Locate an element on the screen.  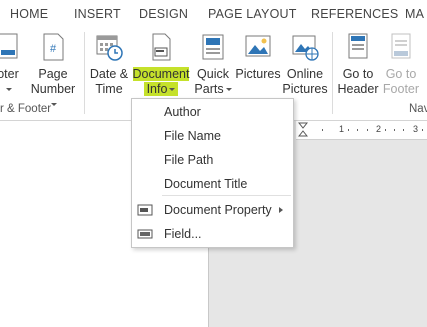
online-pictures-label-2: Pictures is located at coordinates (305, 89).